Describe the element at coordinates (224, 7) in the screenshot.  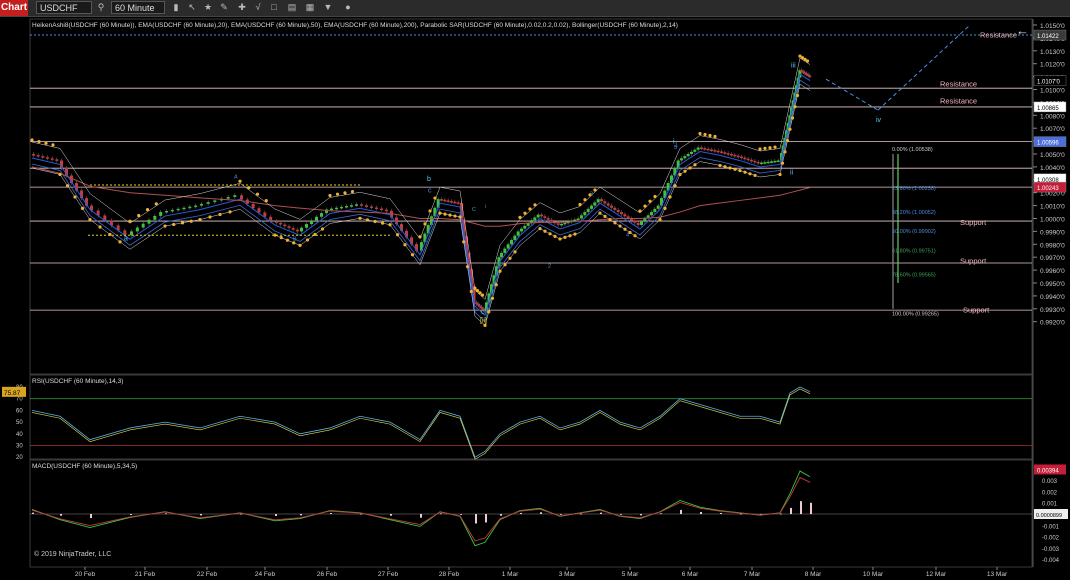
I see `pen-icon: ✎` at that location.